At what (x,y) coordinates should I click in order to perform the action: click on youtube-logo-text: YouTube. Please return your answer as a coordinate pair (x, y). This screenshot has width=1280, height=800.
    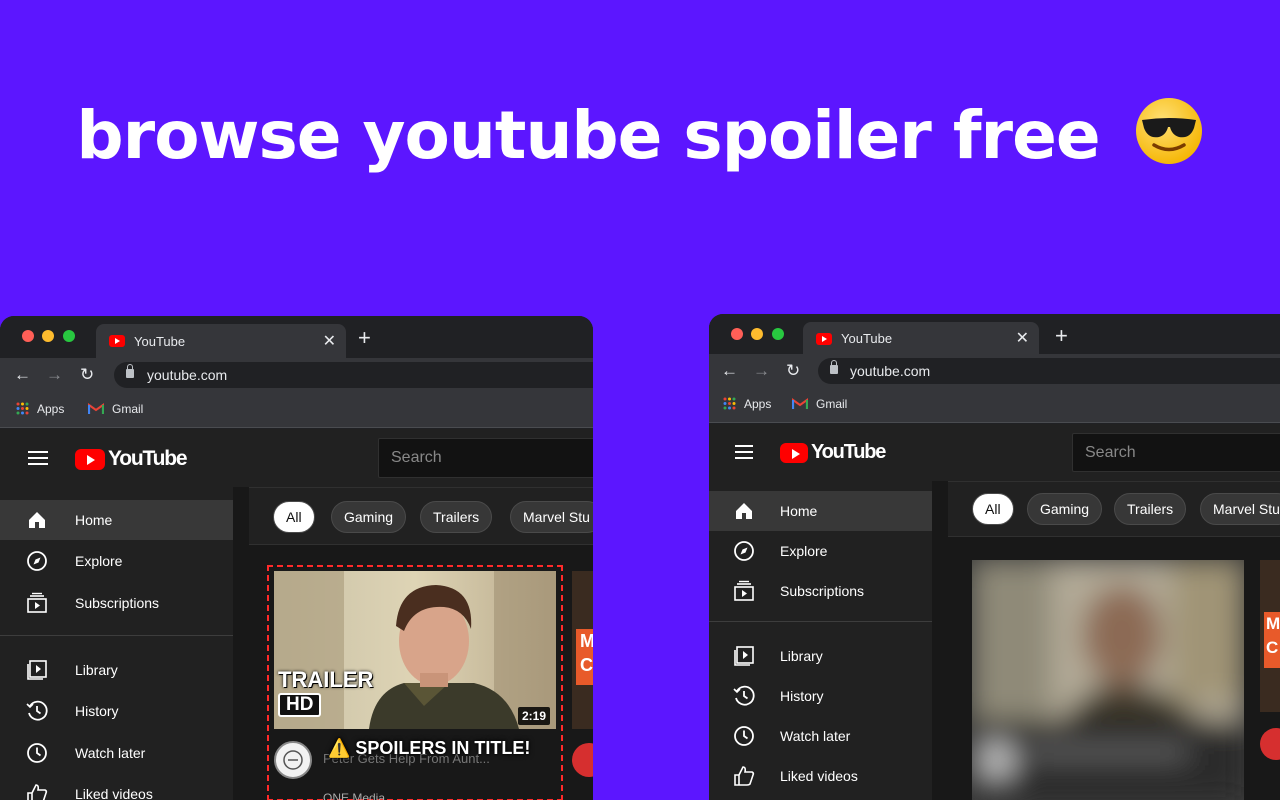
    Looking at the image, I should click on (148, 458).